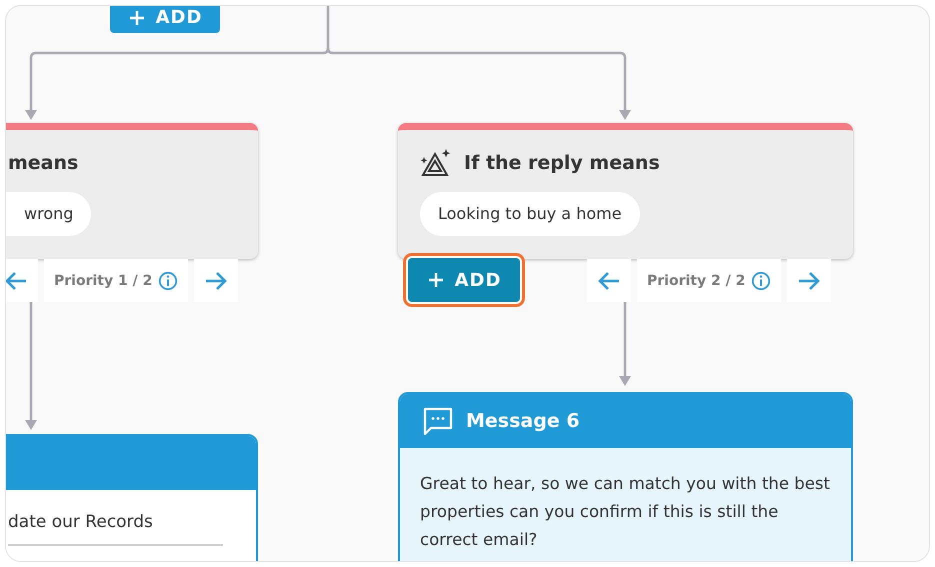 The height and width of the screenshot is (567, 935). Describe the element at coordinates (625, 512) in the screenshot. I see `message-text: Great to hear, so we can match you with the best properties can you confirm if this is still the correct email?` at that location.